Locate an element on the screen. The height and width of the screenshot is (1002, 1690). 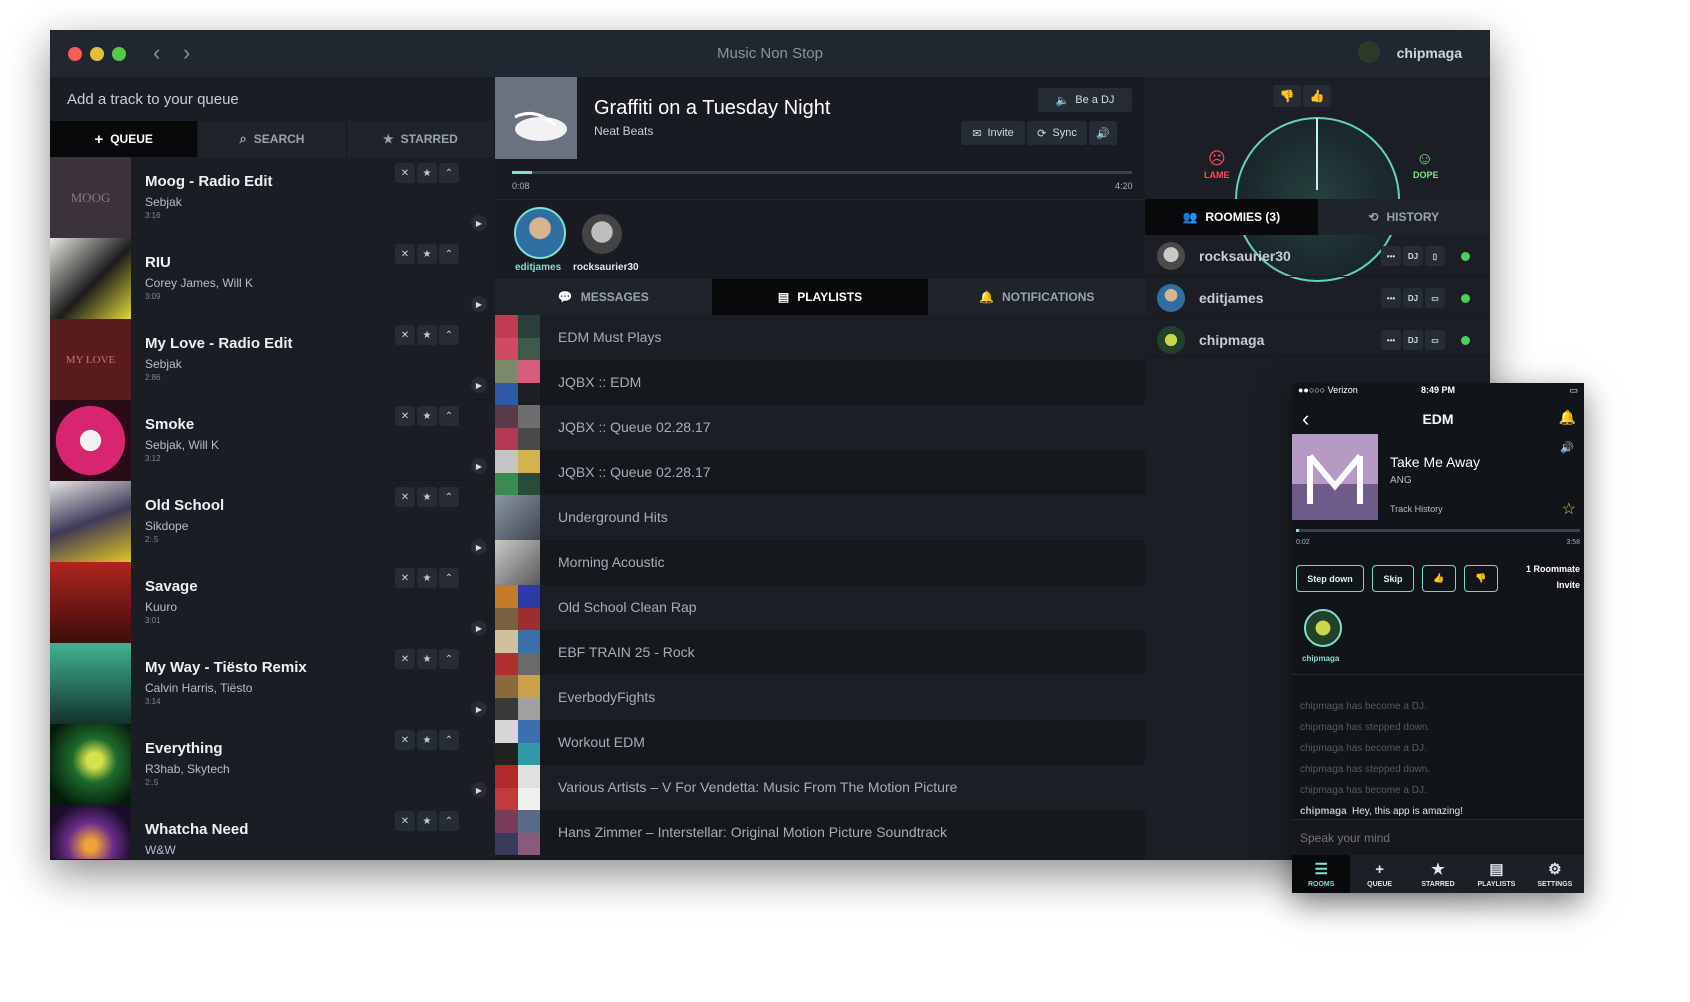
tab-queue: + QUEUE is located at coordinates (124, 139).